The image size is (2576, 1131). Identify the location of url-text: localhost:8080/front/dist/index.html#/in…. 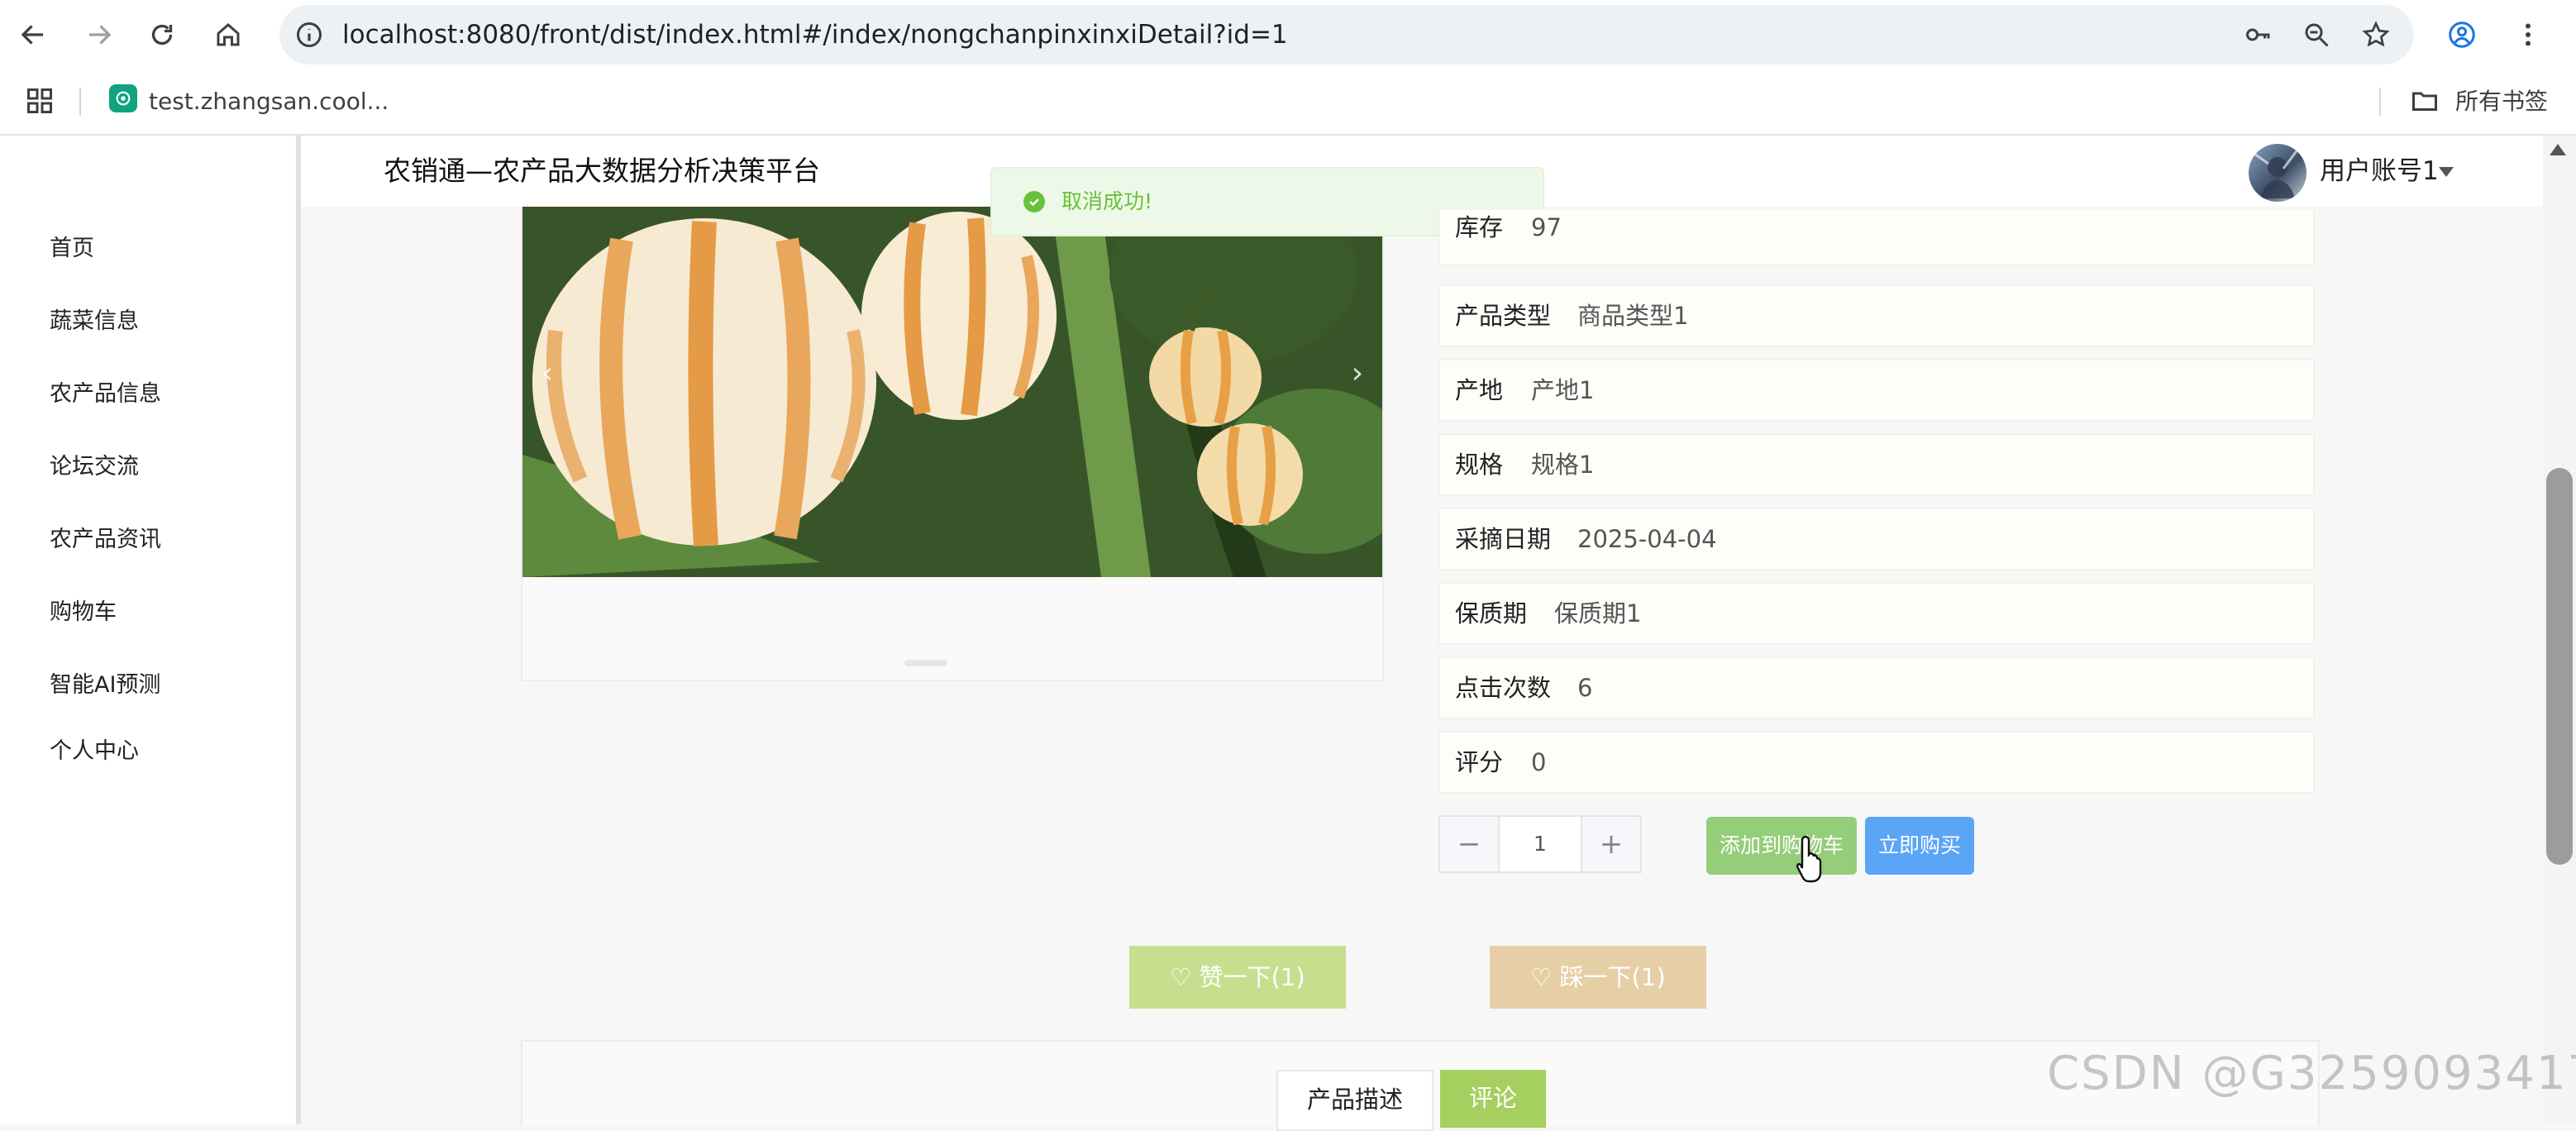
(815, 34).